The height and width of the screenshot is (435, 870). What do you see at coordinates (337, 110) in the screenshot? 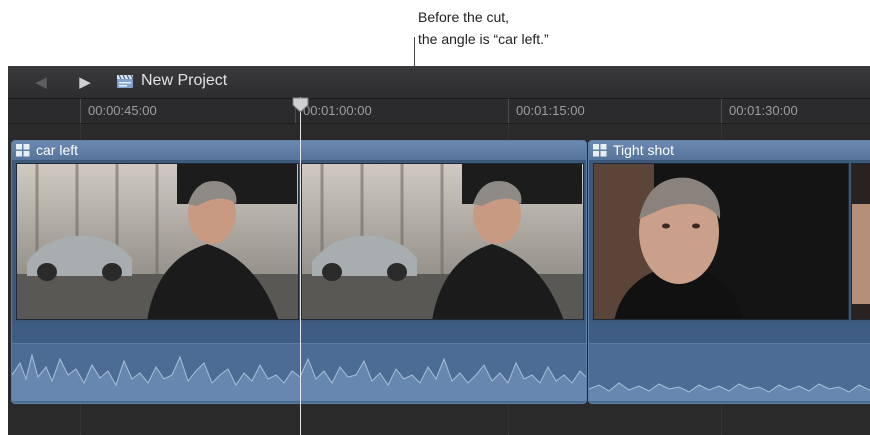
I see `ruler-timecode: 00:01:00:00` at bounding box center [337, 110].